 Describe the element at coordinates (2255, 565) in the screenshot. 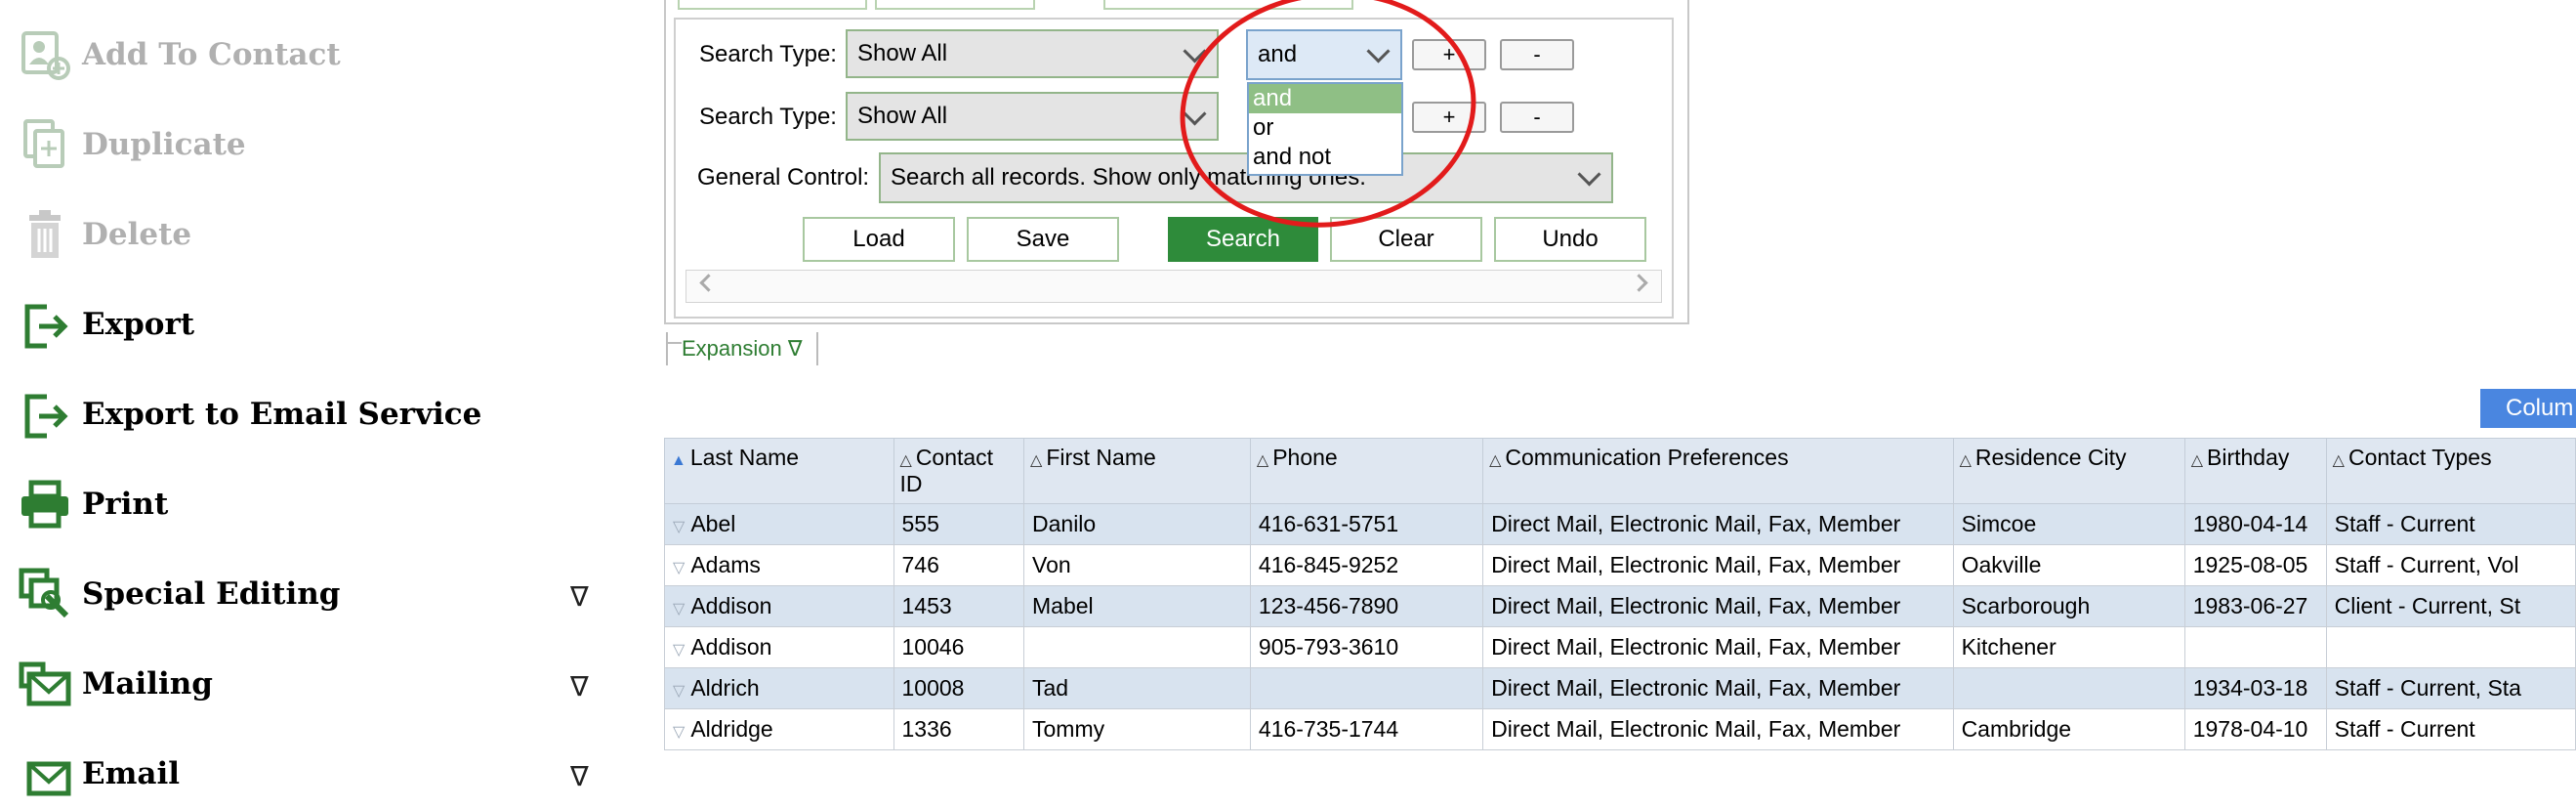

I see `cell-birthday: 1925-08-05` at that location.